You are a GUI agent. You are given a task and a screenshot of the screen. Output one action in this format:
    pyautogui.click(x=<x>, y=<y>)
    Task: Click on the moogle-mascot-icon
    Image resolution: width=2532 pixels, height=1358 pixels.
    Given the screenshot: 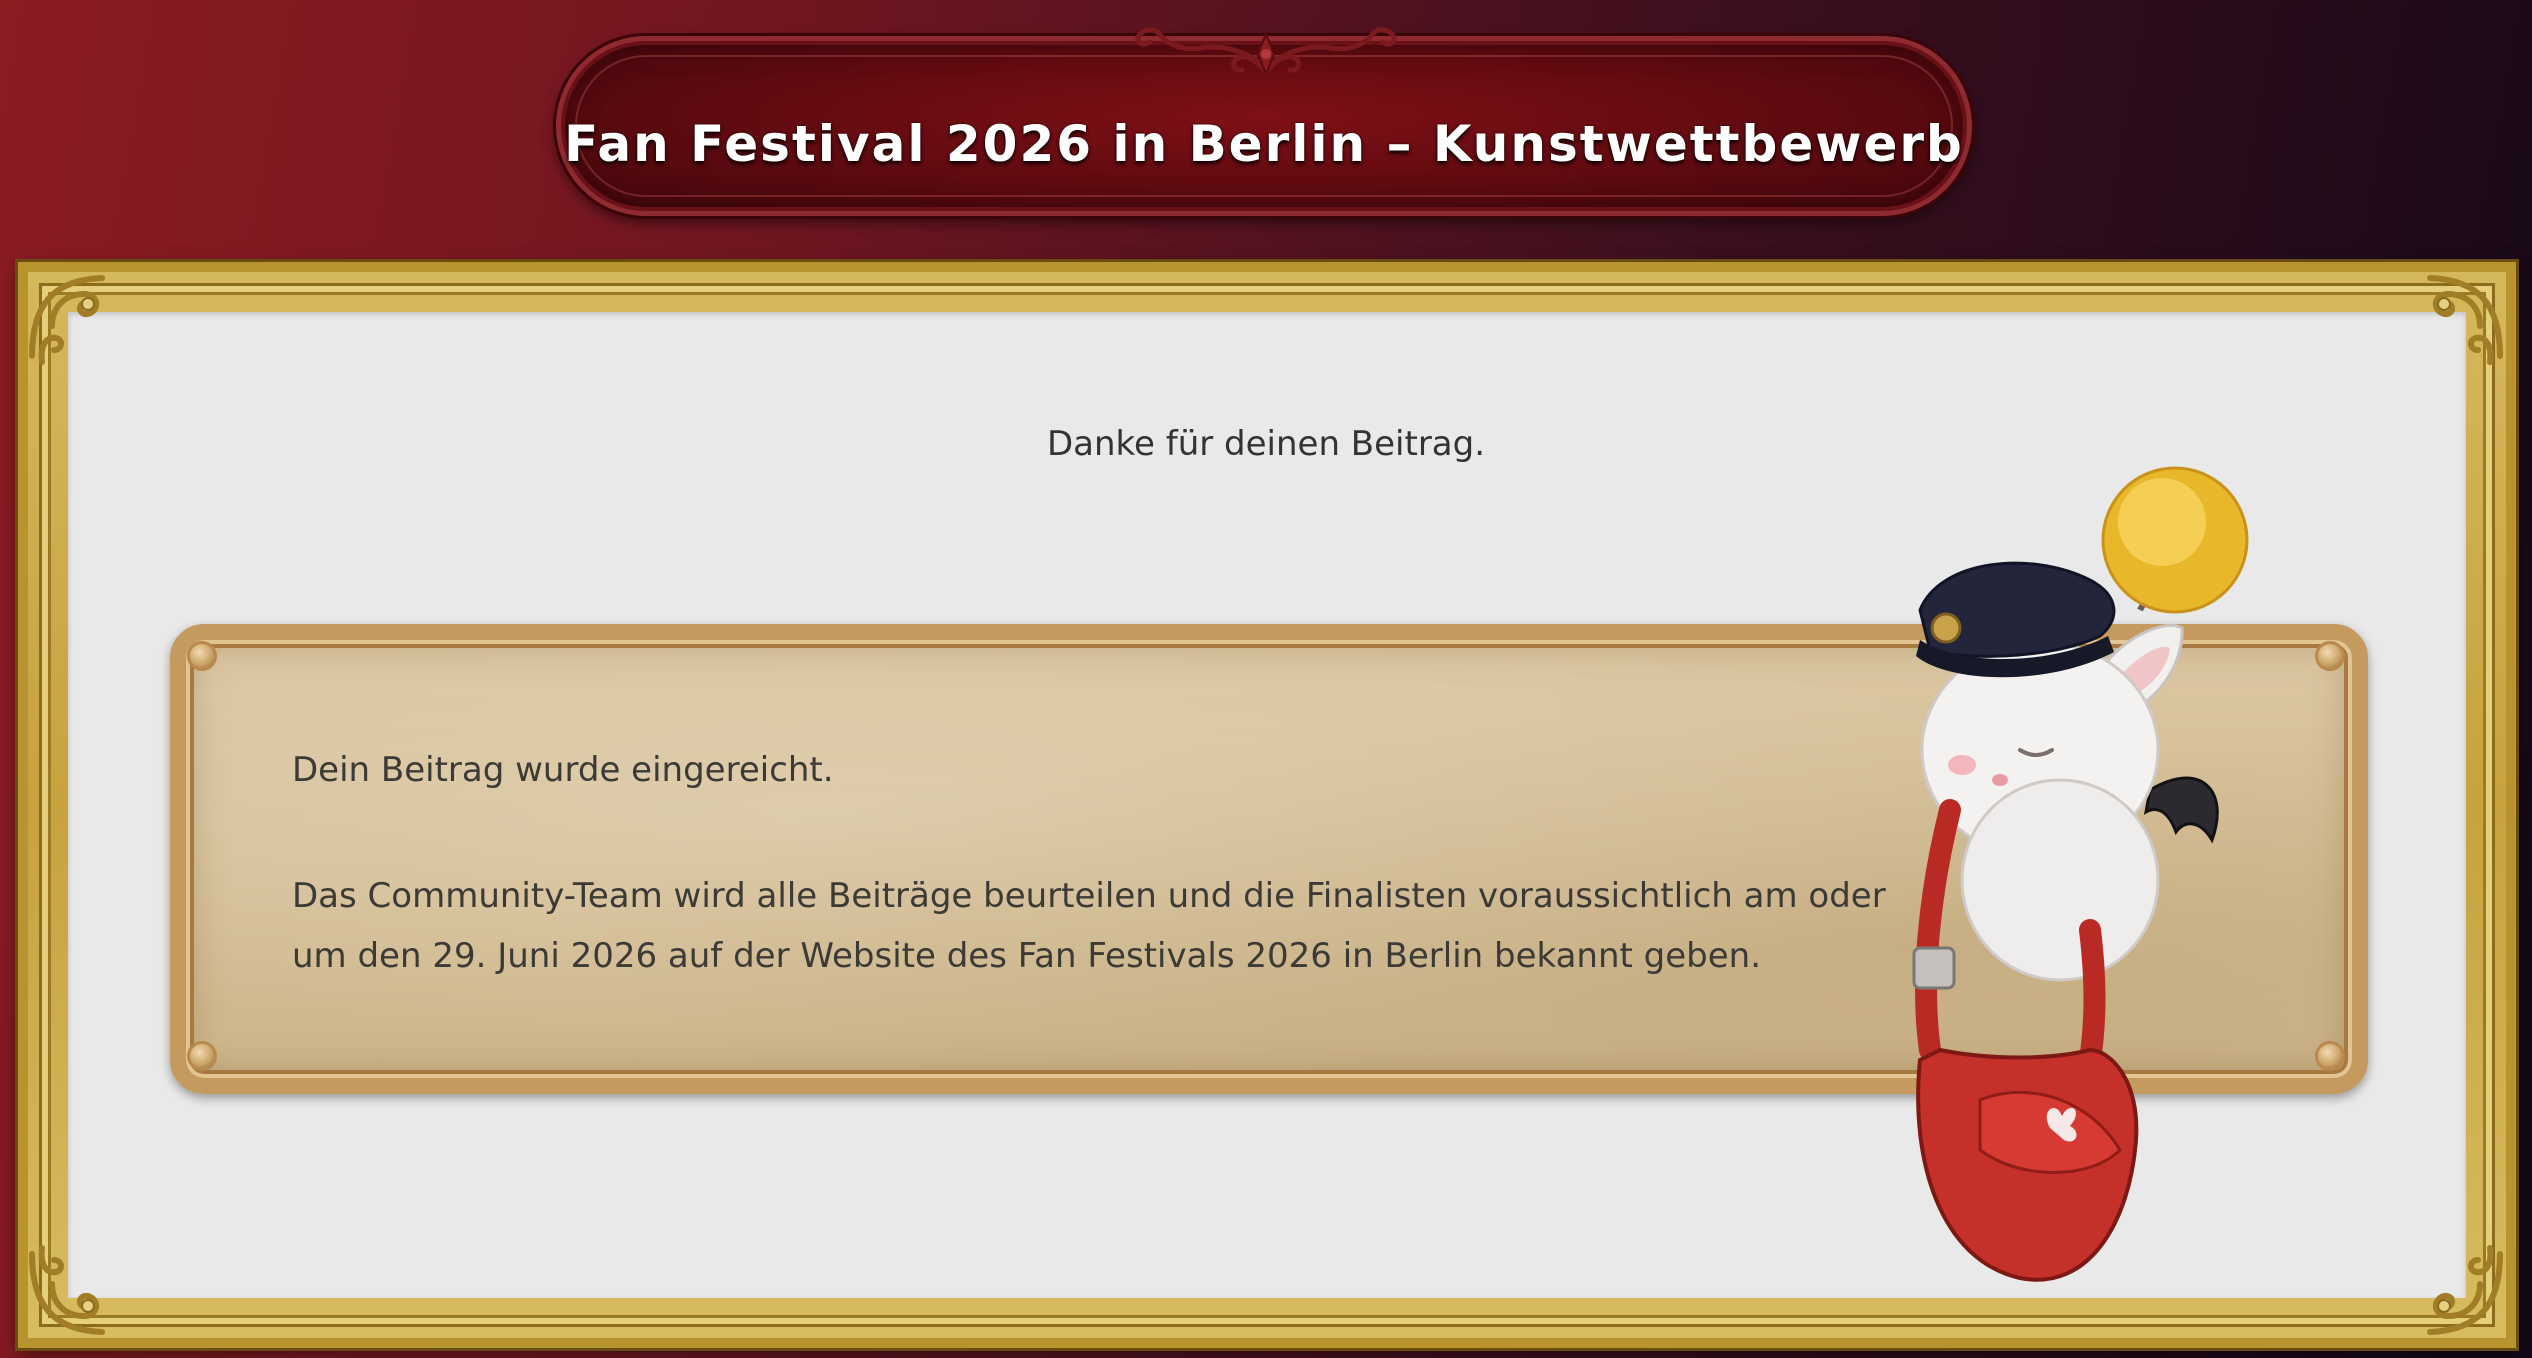 What is the action you would take?
    pyautogui.click(x=2080, y=874)
    